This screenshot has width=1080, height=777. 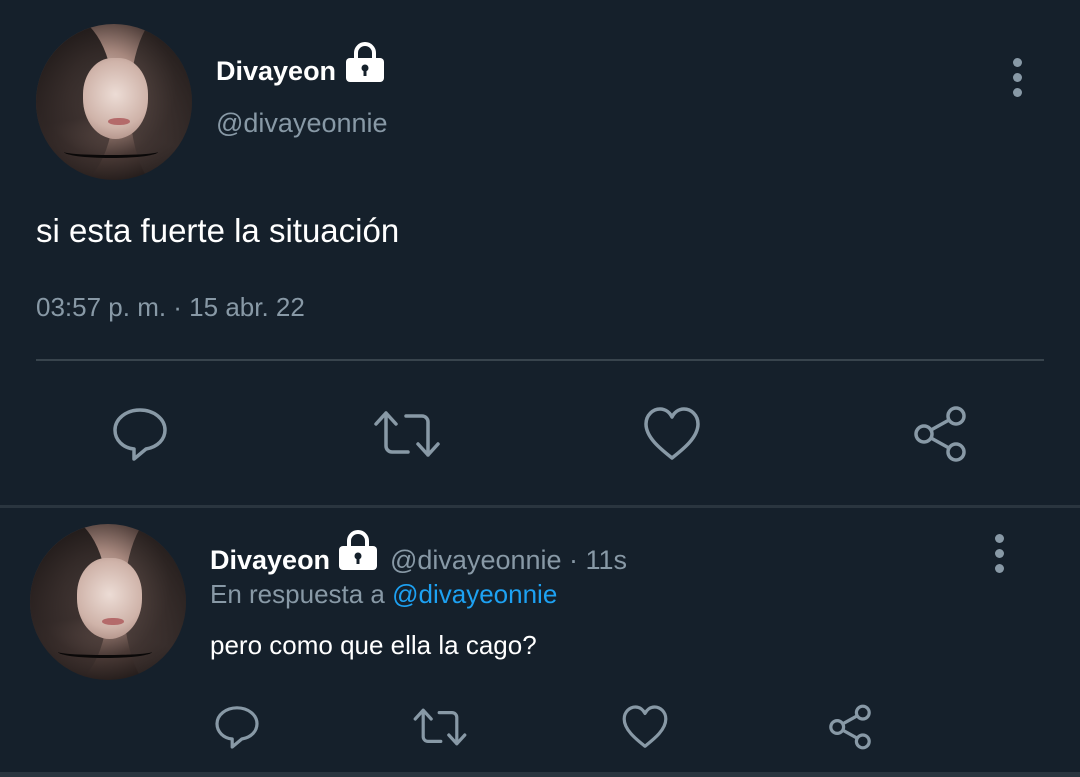 I want to click on tweet-text: pero como que ella la cago?, so click(x=373, y=645).